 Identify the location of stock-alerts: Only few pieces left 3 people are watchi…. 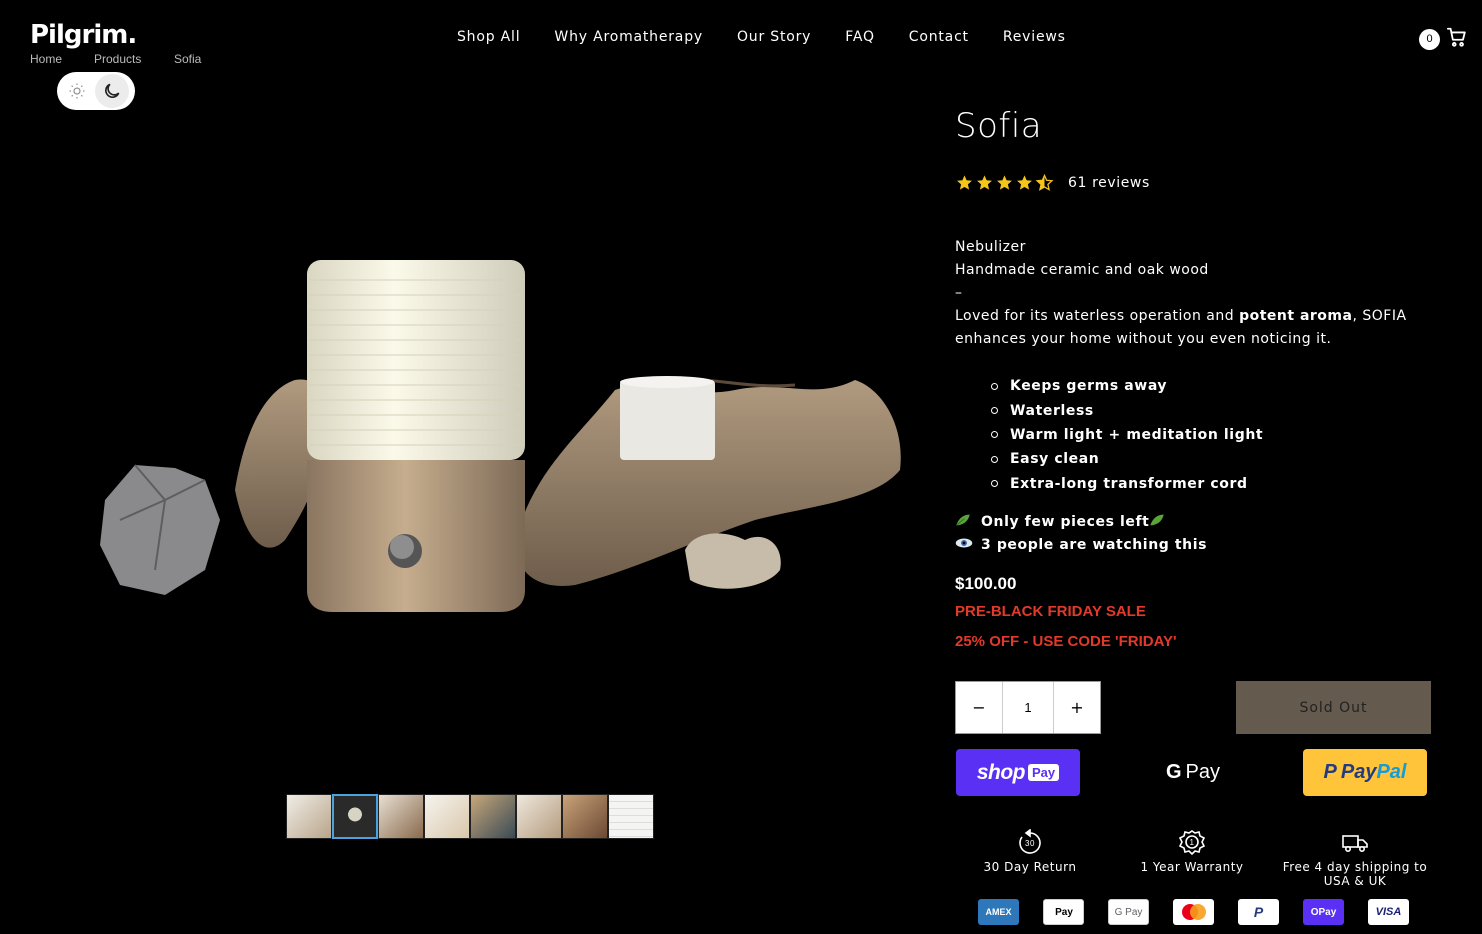
(1081, 533).